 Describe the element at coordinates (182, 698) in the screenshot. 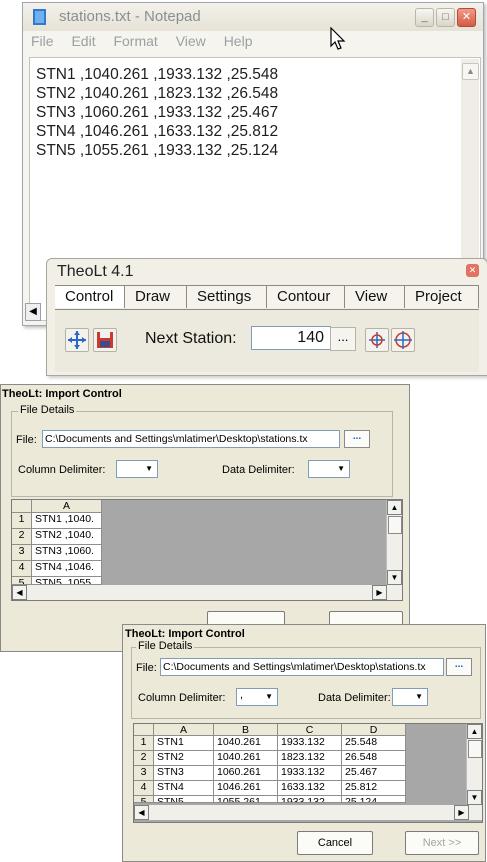

I see `column-delimiter-label: Column Delimiter:` at that location.